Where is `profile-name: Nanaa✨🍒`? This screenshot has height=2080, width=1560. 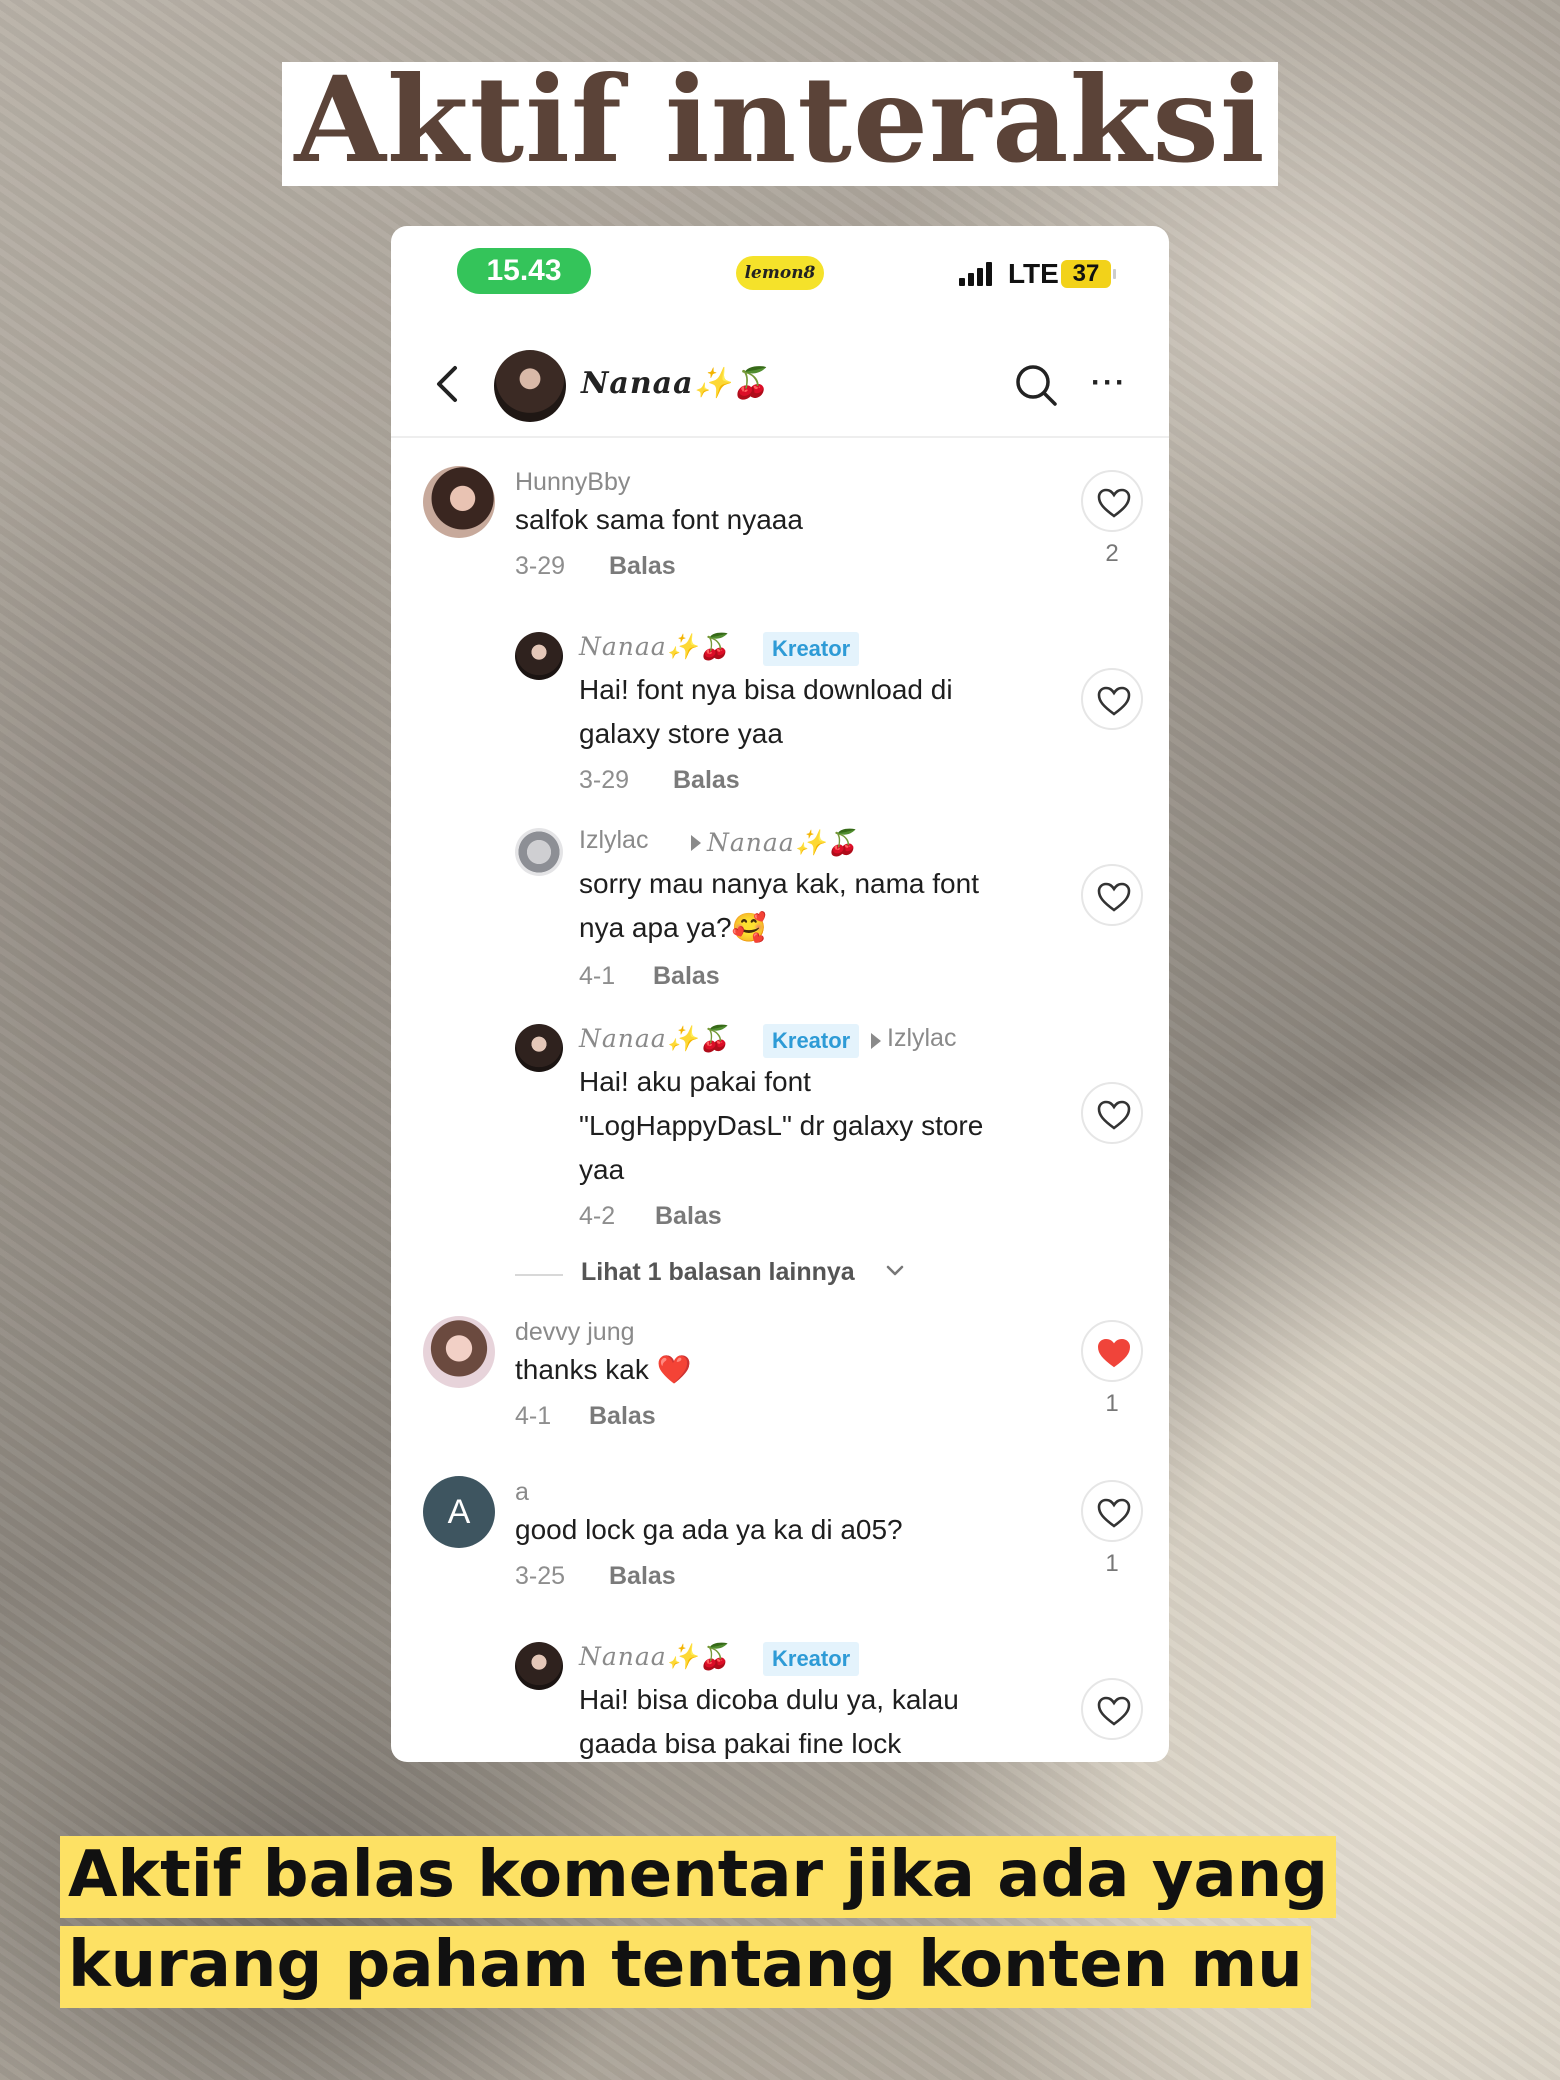 profile-name: Nanaa✨🍒 is located at coordinates (675, 383).